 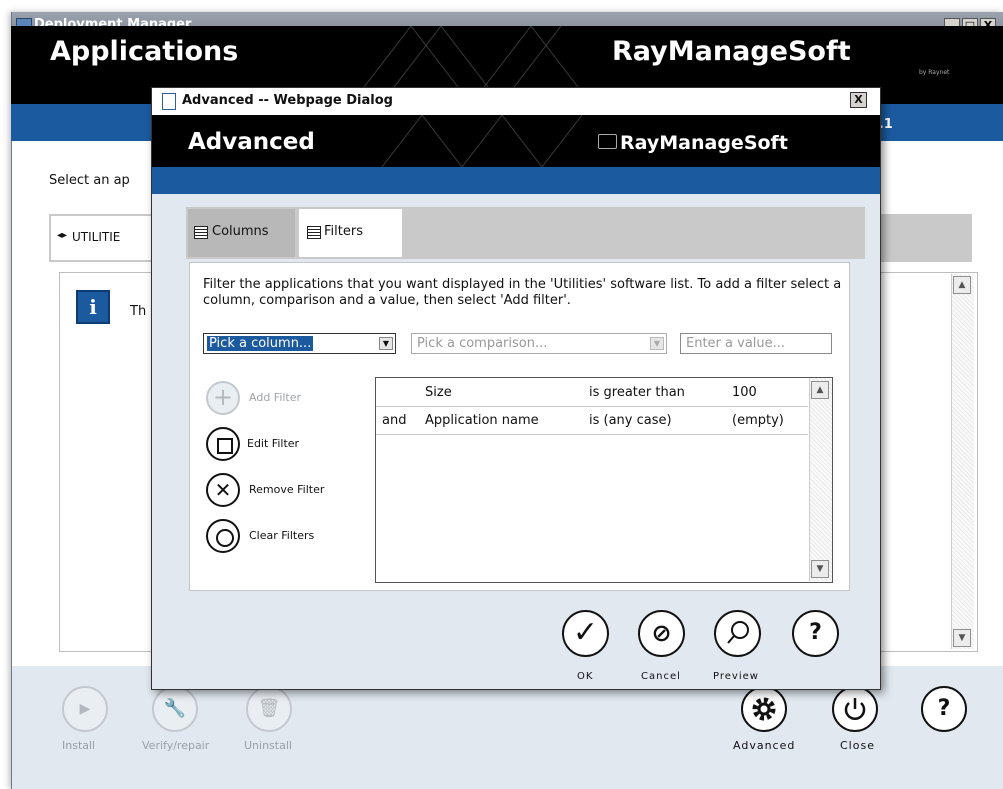 I want to click on dialog-heading: Advanced, so click(x=251, y=142).